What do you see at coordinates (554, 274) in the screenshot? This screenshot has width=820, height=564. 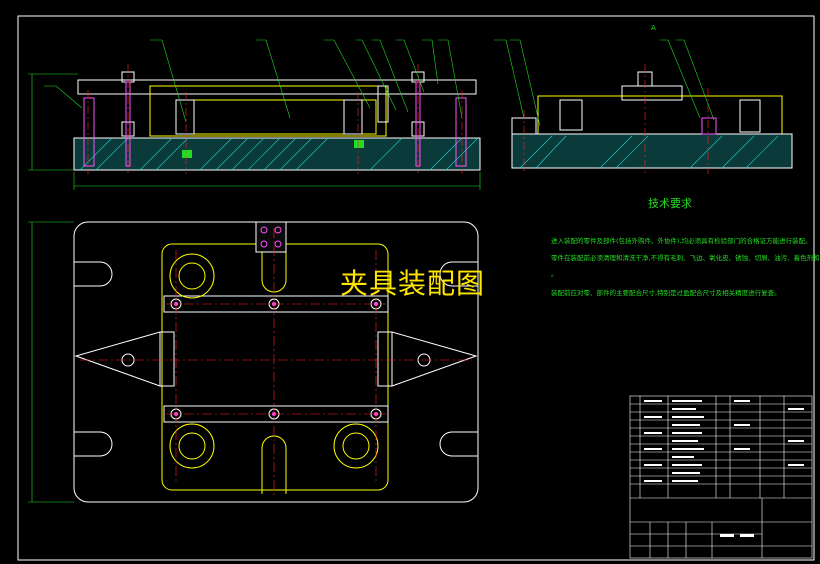 I see `tech-requirement-line: 。` at bounding box center [554, 274].